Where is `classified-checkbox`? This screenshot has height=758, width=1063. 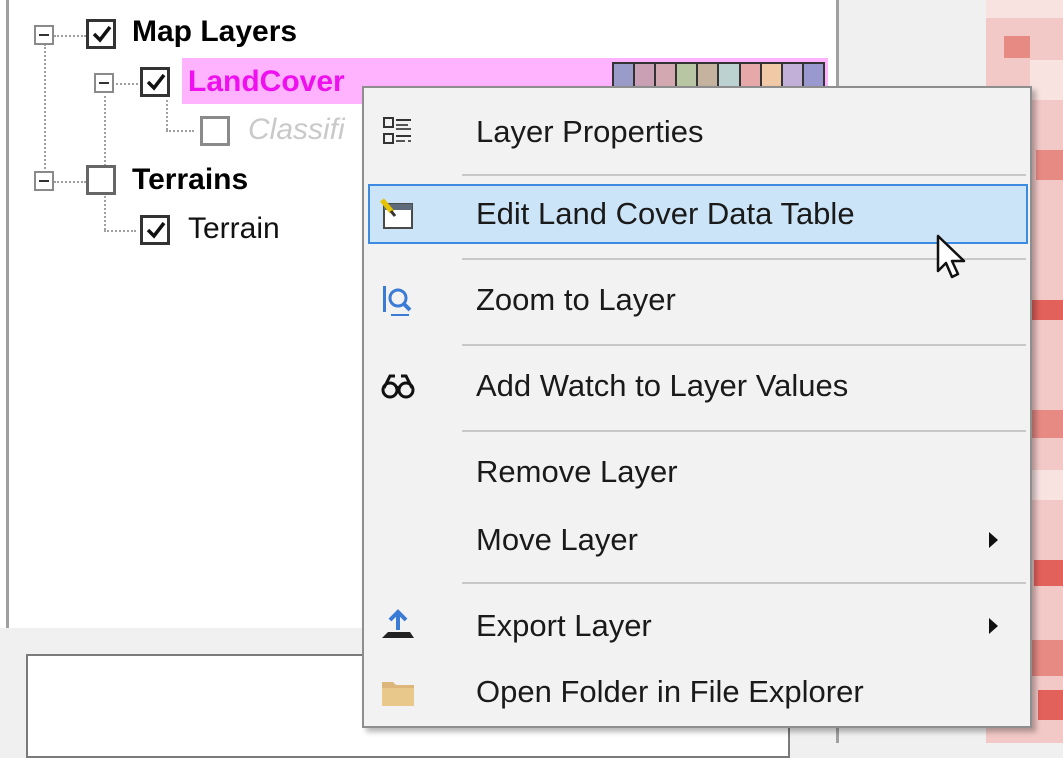
classified-checkbox is located at coordinates (215, 131).